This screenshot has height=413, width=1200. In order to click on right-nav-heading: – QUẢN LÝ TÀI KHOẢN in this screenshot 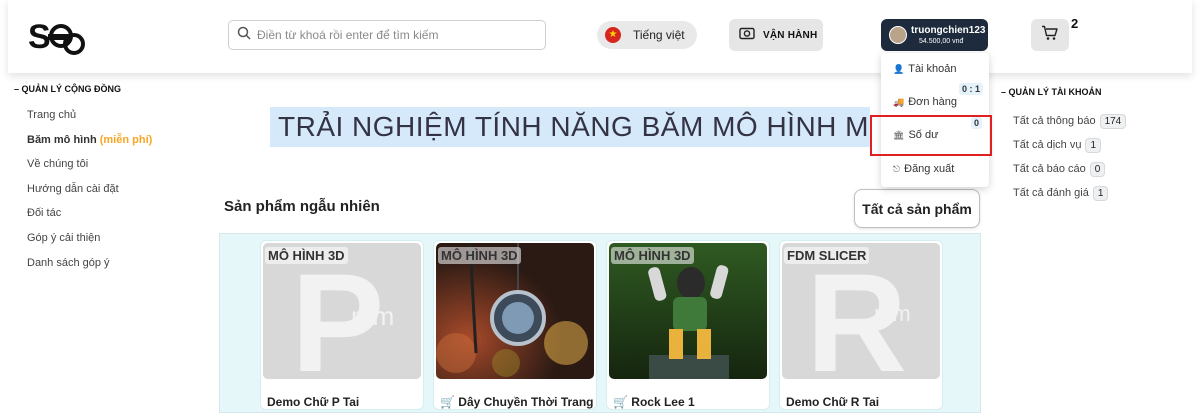, I will do `click(1051, 92)`.